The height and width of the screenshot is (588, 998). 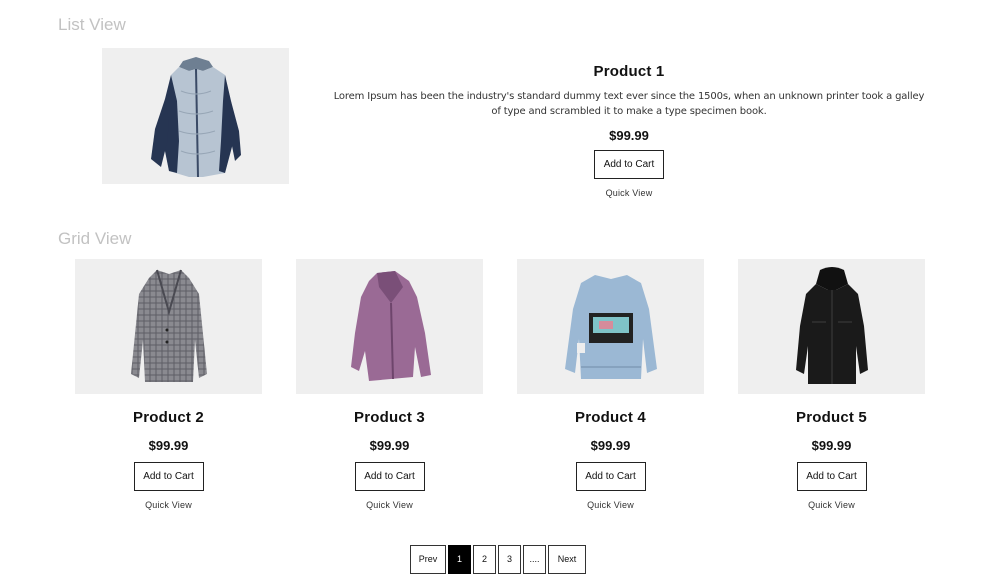 I want to click on product-title: Product 1, so click(x=629, y=71).